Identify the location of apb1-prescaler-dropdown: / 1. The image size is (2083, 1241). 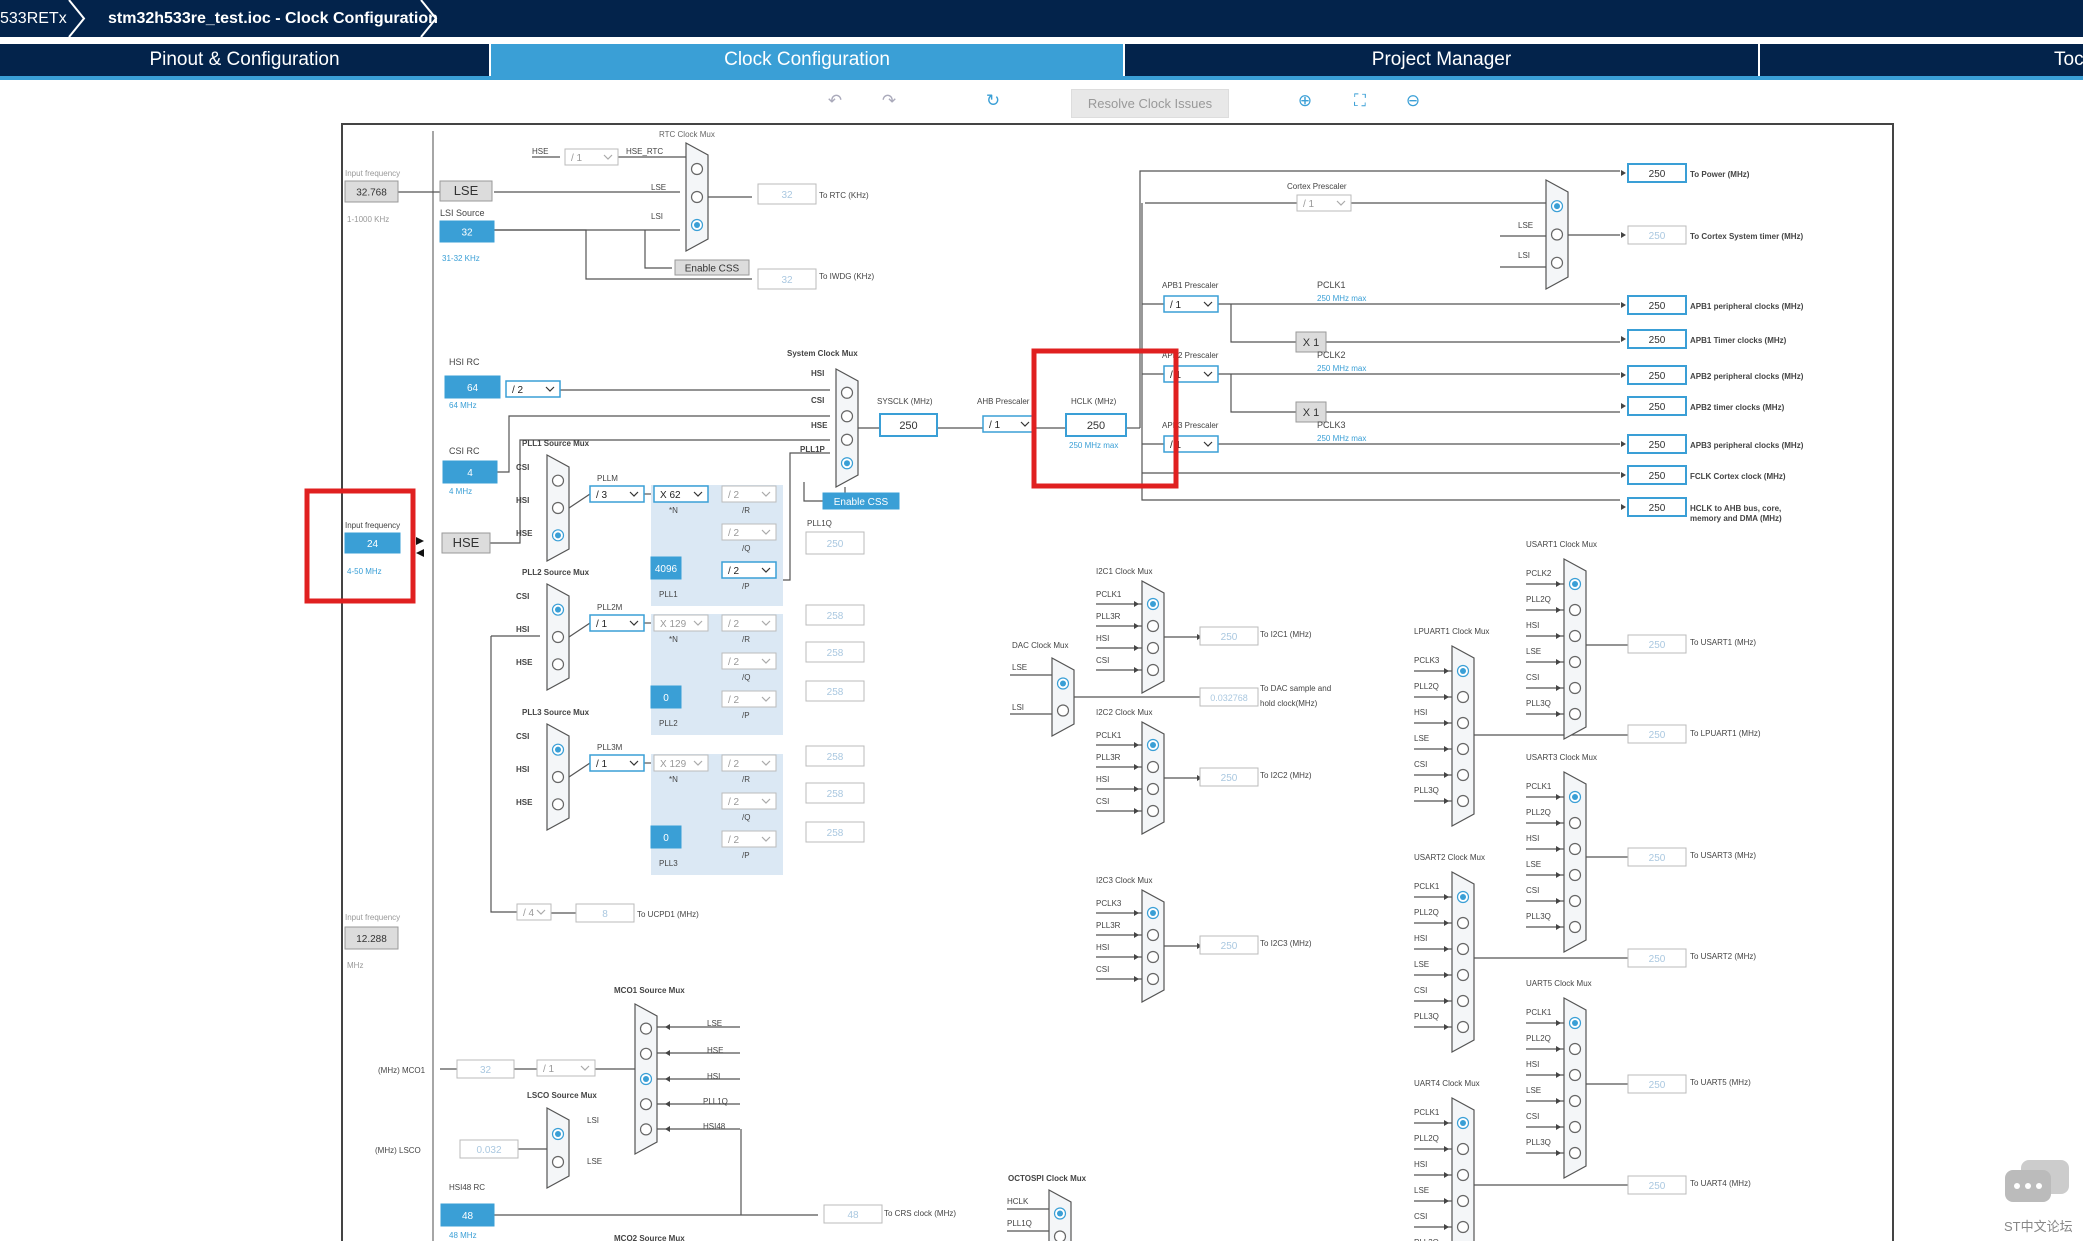
(1191, 304).